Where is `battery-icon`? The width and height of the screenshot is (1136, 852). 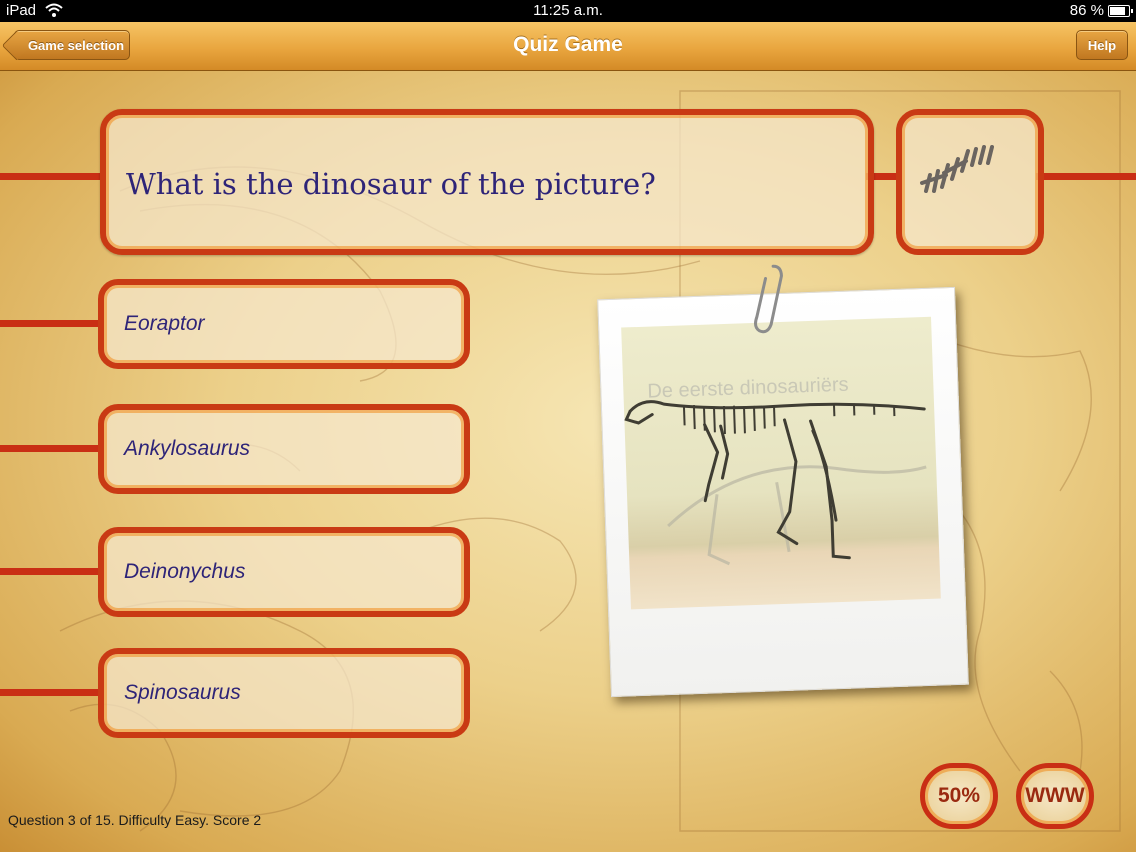 battery-icon is located at coordinates (1120, 11).